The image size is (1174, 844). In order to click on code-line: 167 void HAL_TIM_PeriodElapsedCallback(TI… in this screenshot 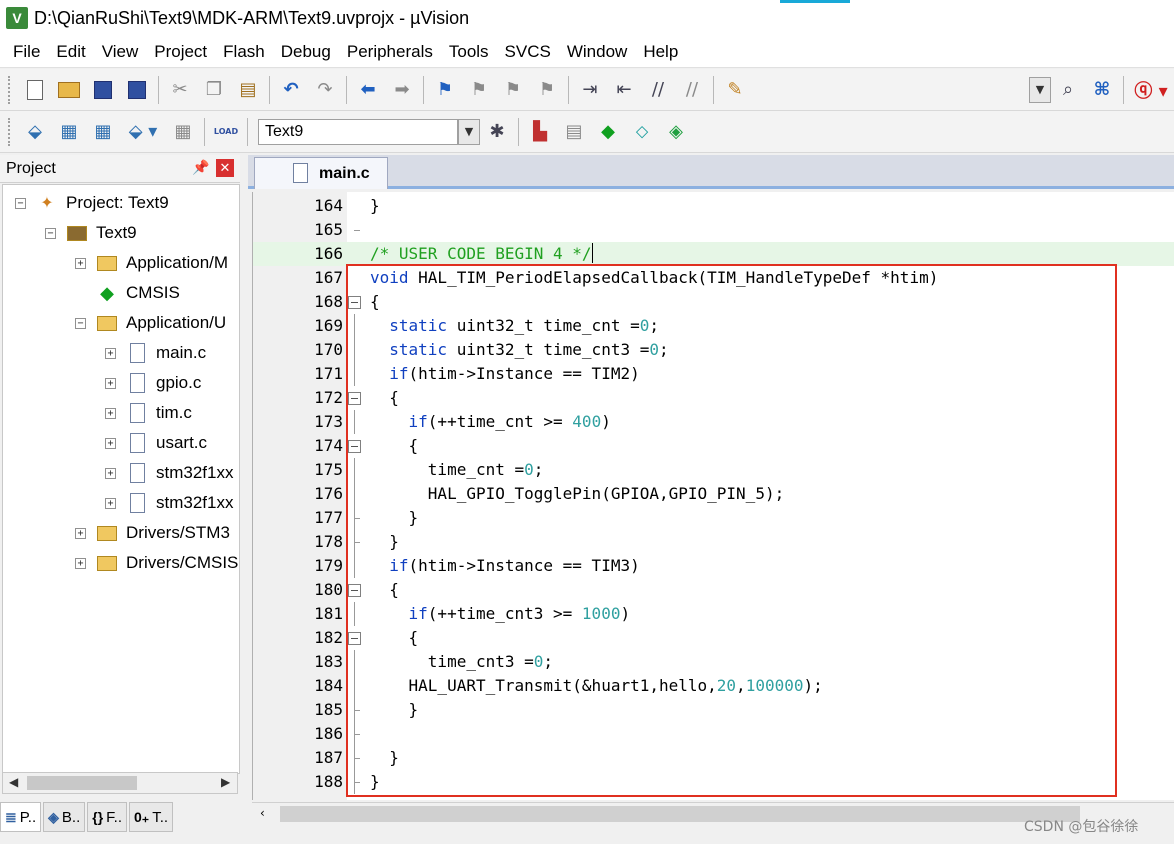, I will do `click(713, 278)`.